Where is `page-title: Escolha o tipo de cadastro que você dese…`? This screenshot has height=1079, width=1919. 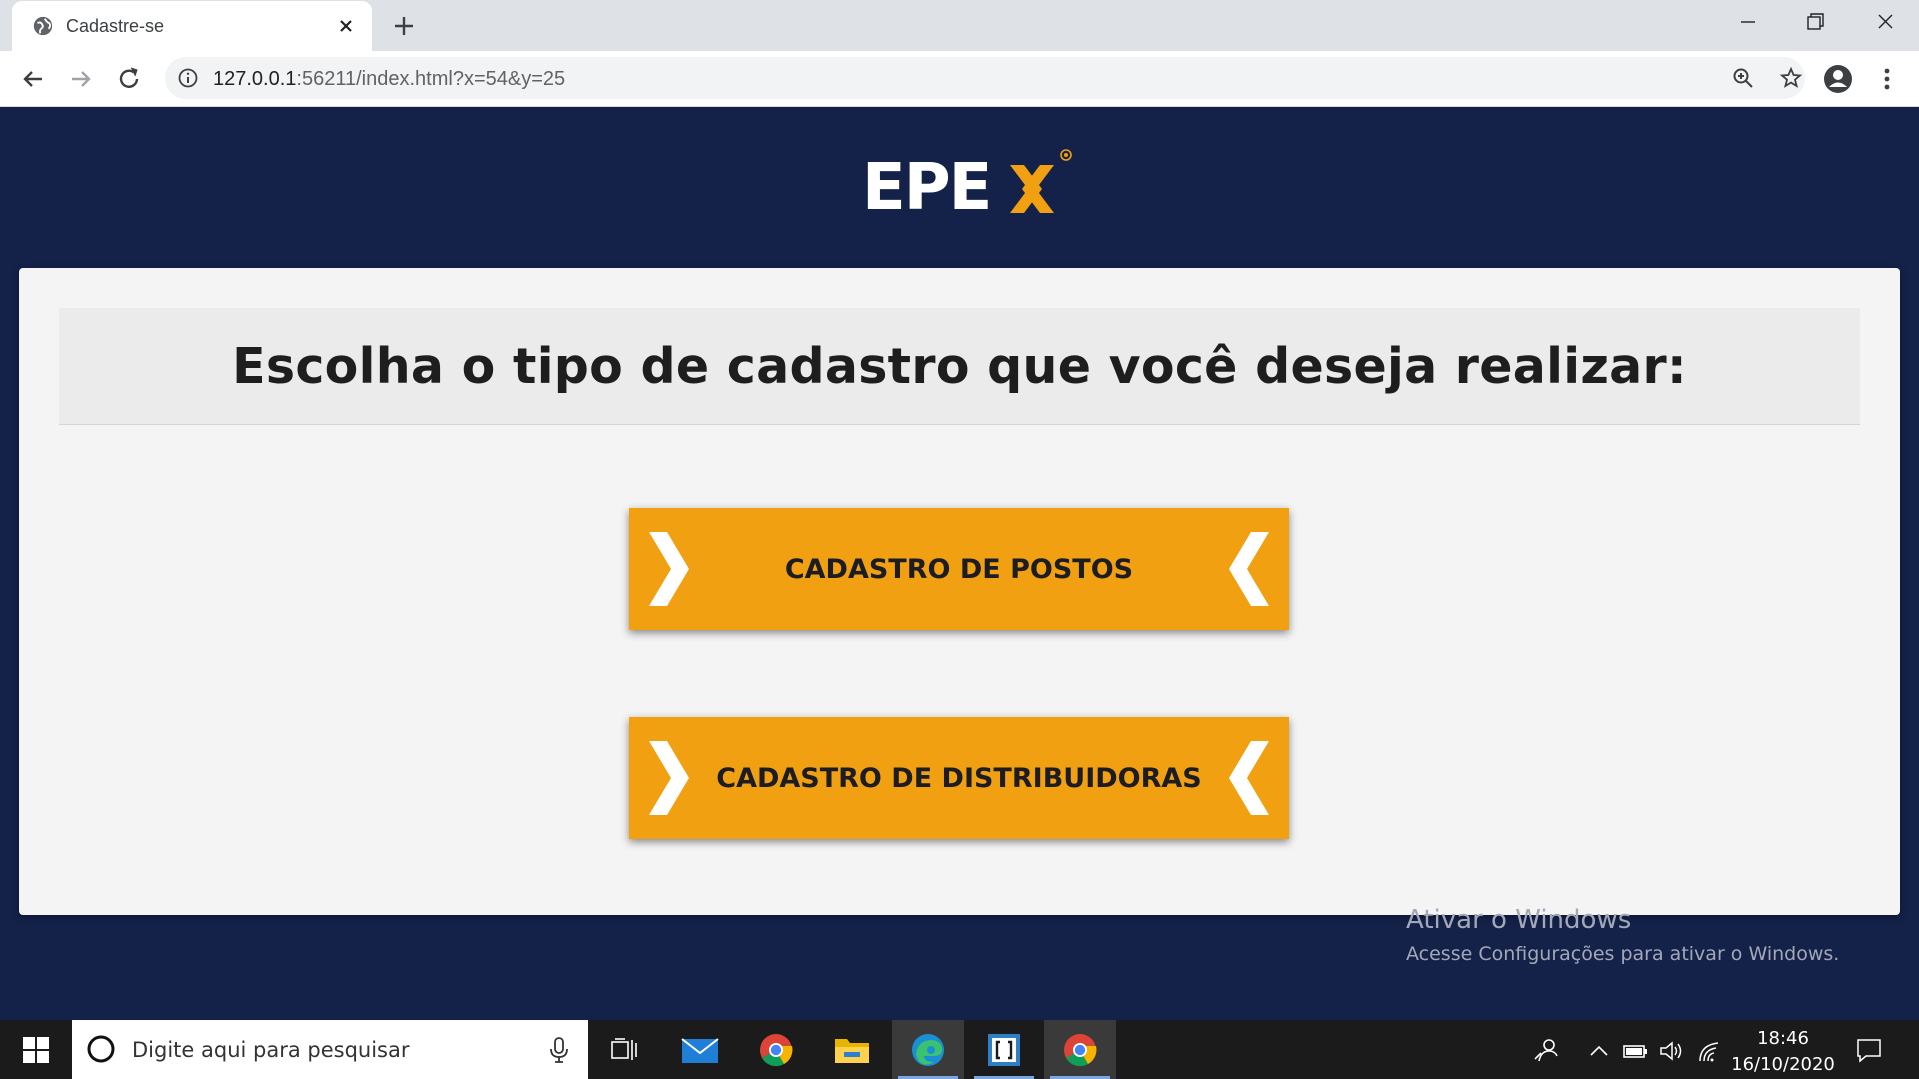 page-title: Escolha o tipo de cadastro que você dese… is located at coordinates (959, 366).